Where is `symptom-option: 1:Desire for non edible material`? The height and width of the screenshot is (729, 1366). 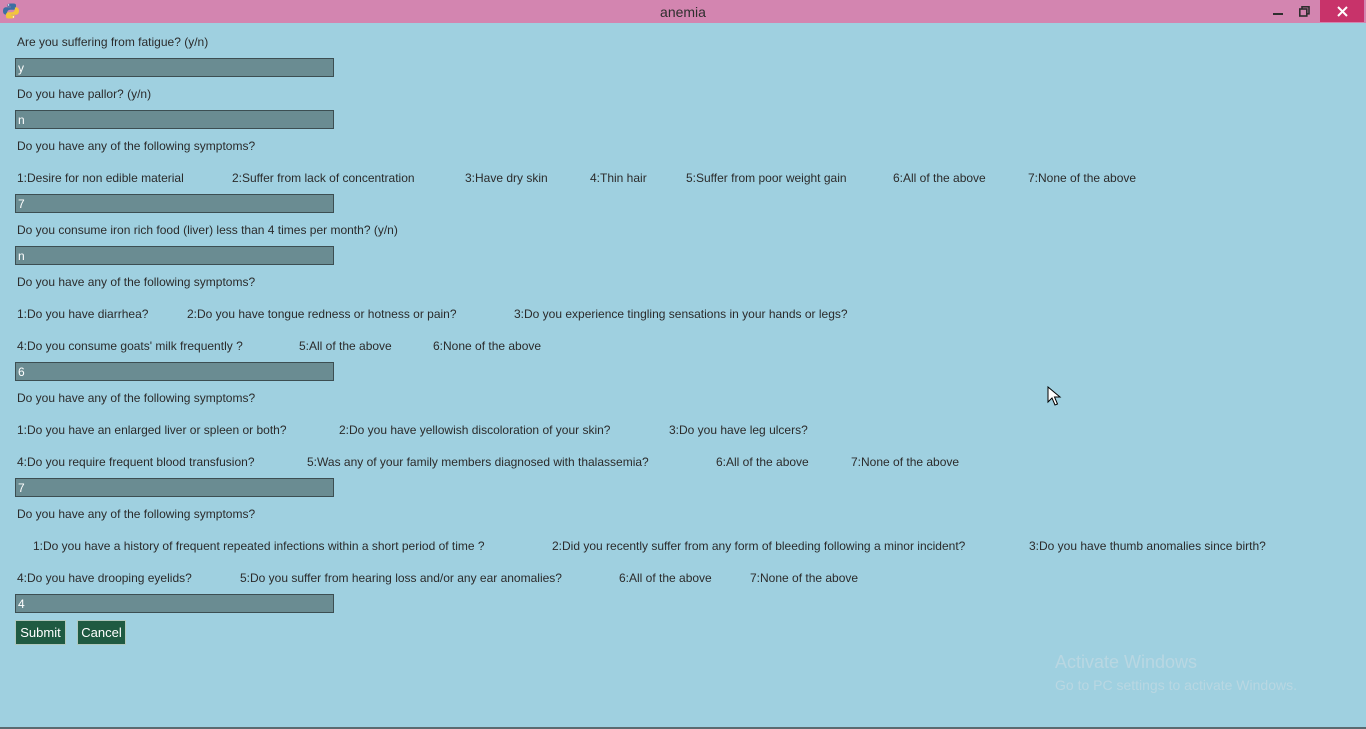 symptom-option: 1:Desire for non edible material is located at coordinates (100, 178).